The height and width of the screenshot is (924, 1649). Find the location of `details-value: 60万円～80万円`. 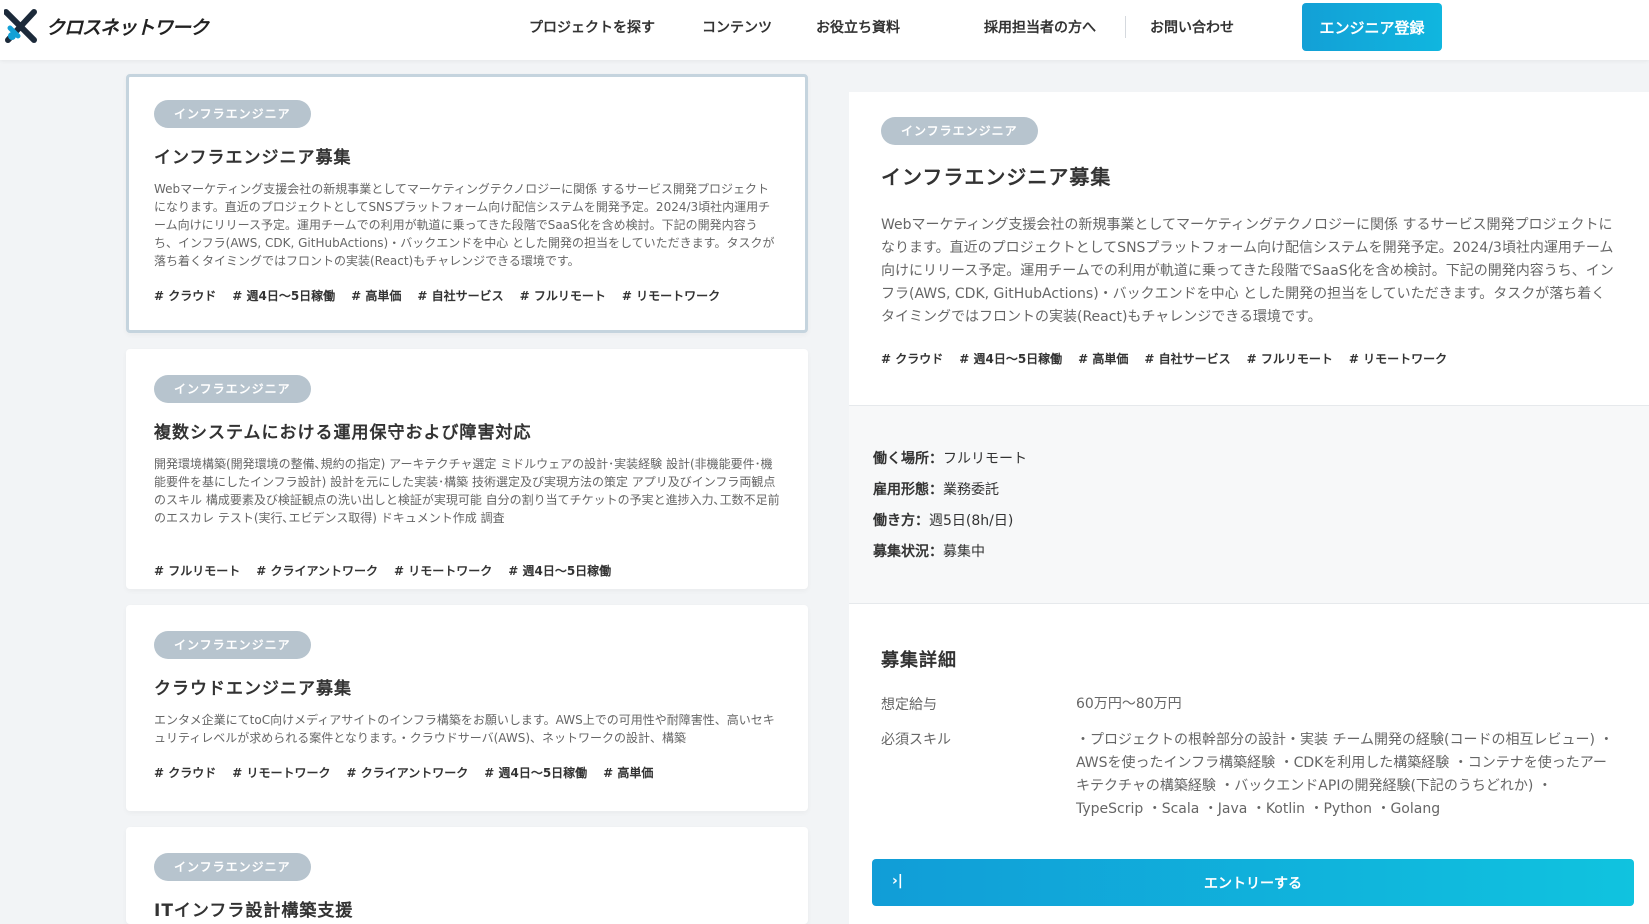

details-value: 60万円～80万円 is located at coordinates (1129, 704).